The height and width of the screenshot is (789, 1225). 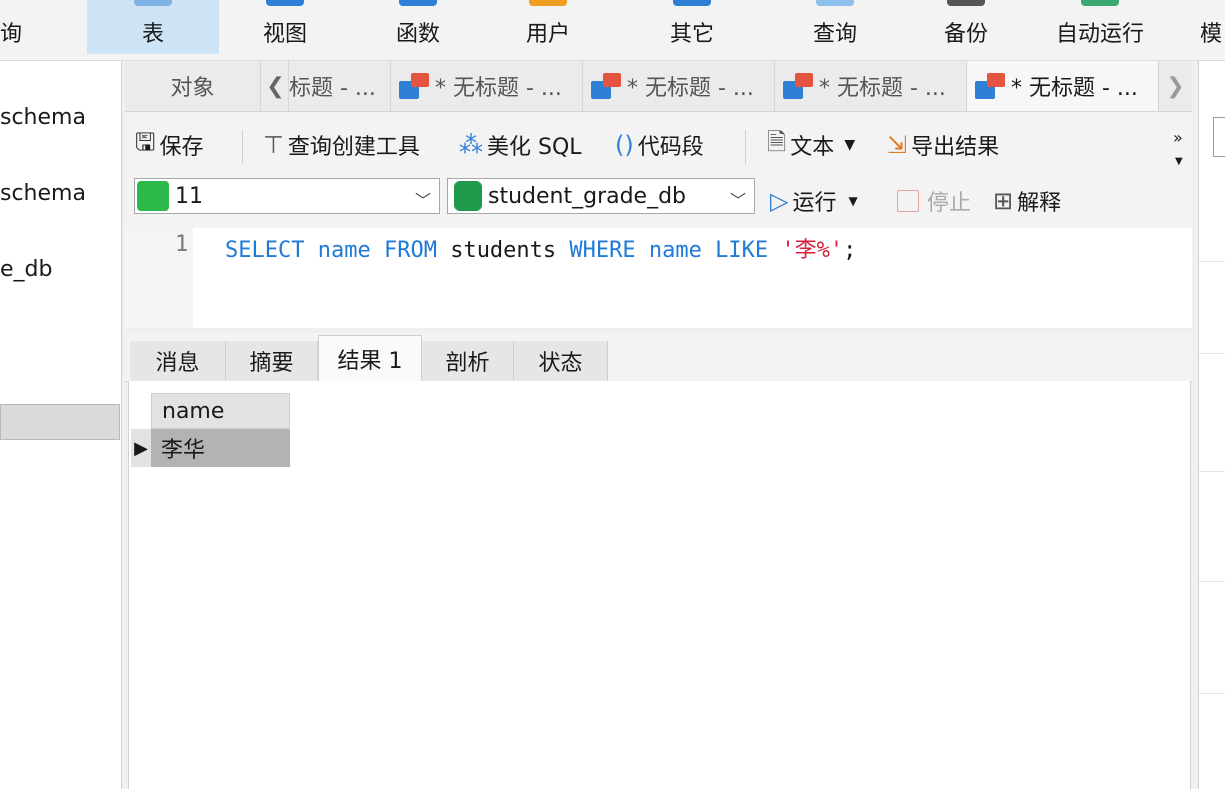 I want to click on ribbon-view-button: 视图, so click(x=285, y=27).